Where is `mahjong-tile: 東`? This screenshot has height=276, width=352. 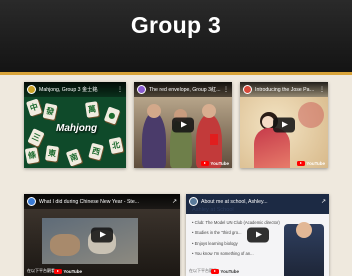
mahjong-tile: 東 is located at coordinates (52, 153).